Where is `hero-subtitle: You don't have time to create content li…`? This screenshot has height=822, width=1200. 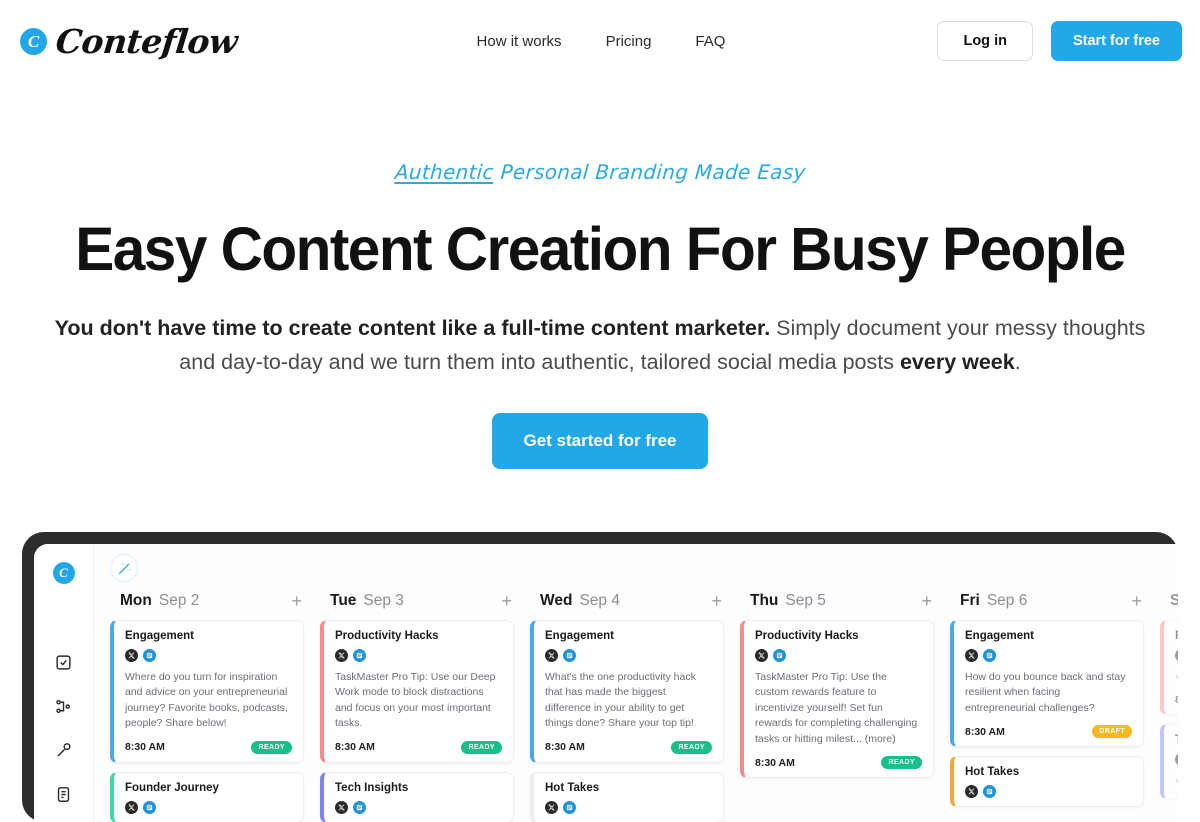
hero-subtitle: You don't have time to create content li… is located at coordinates (600, 345).